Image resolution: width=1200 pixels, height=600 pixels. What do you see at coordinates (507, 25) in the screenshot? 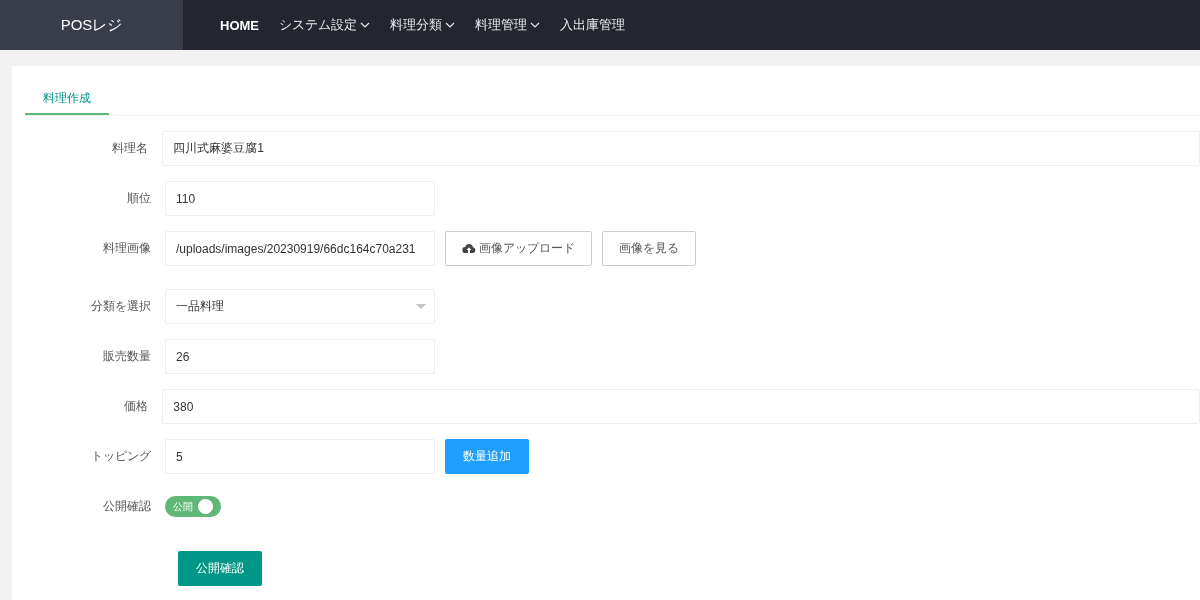
I see `nav-item: 料理管理` at bounding box center [507, 25].